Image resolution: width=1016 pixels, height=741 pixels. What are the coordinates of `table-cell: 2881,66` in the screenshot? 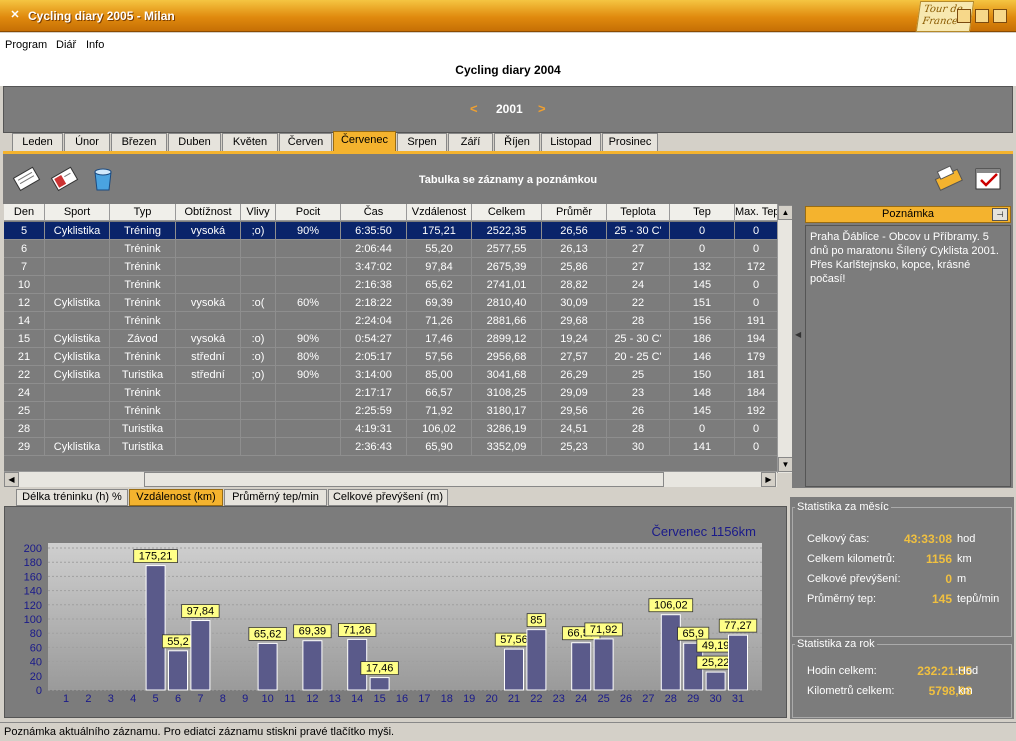 It's located at (507, 321).